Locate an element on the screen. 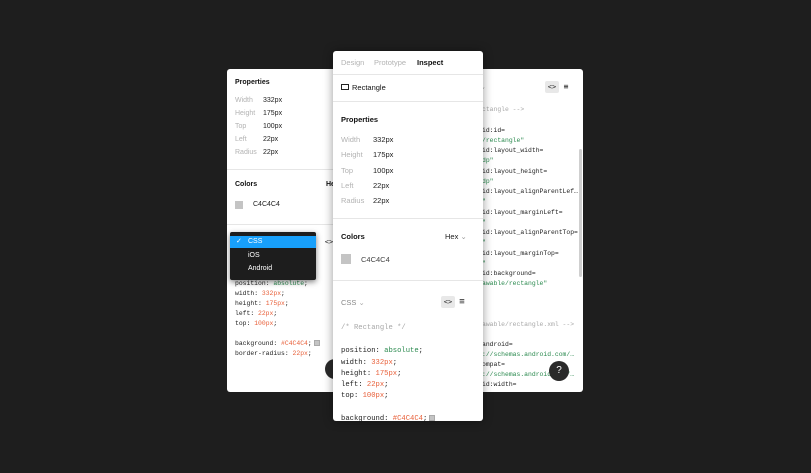  code-line: awable/rectangle" is located at coordinates (515, 283).